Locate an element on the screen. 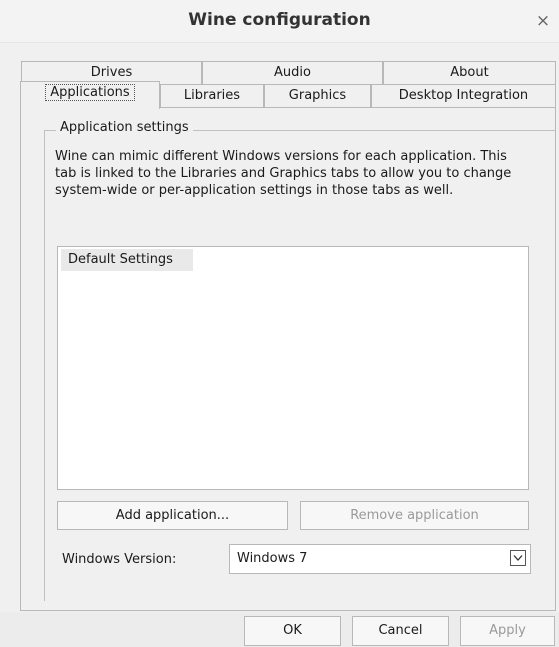 The image size is (559, 647). windows-version-value: Windows 7 is located at coordinates (272, 558).